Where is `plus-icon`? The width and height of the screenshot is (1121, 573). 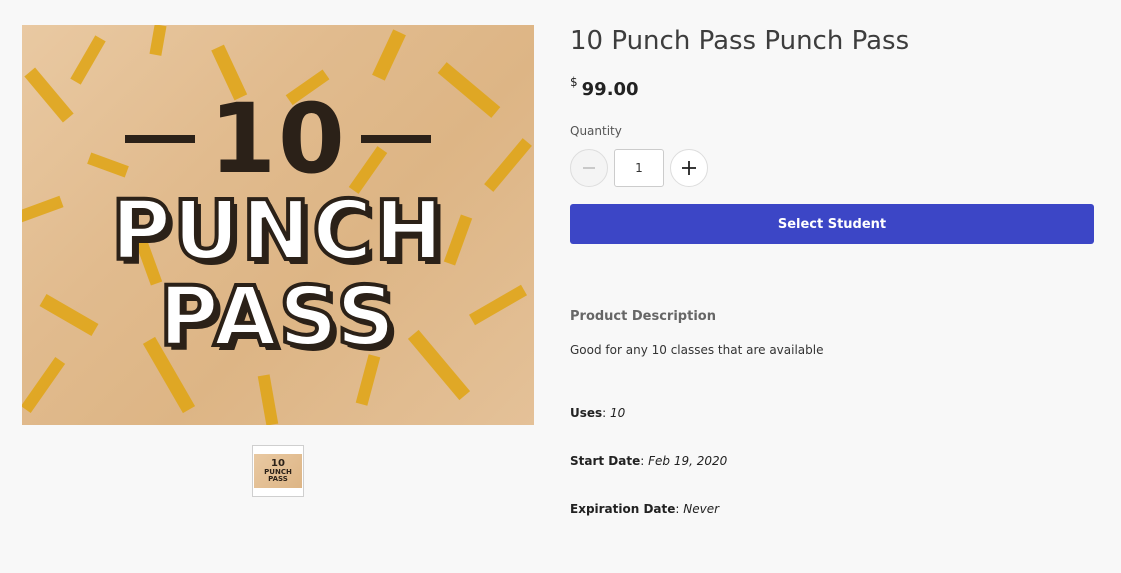
plus-icon is located at coordinates (689, 168).